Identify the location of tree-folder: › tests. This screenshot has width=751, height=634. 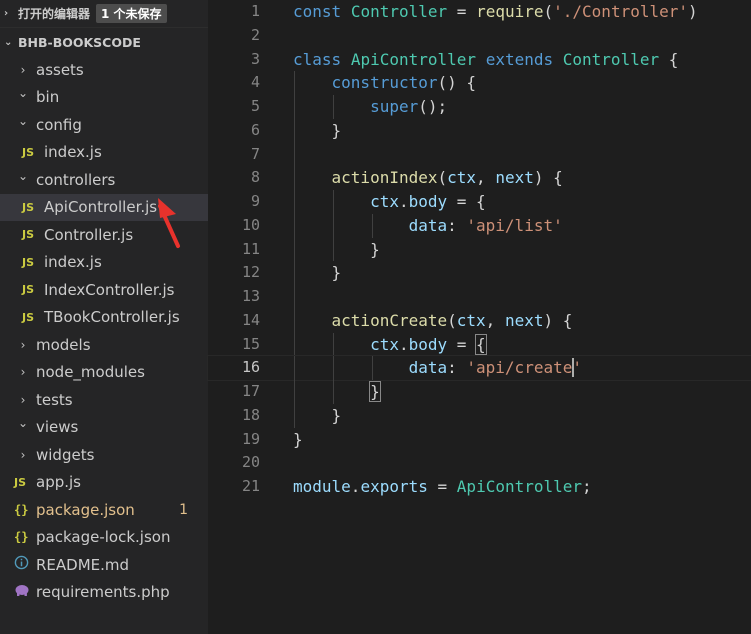
(104, 400).